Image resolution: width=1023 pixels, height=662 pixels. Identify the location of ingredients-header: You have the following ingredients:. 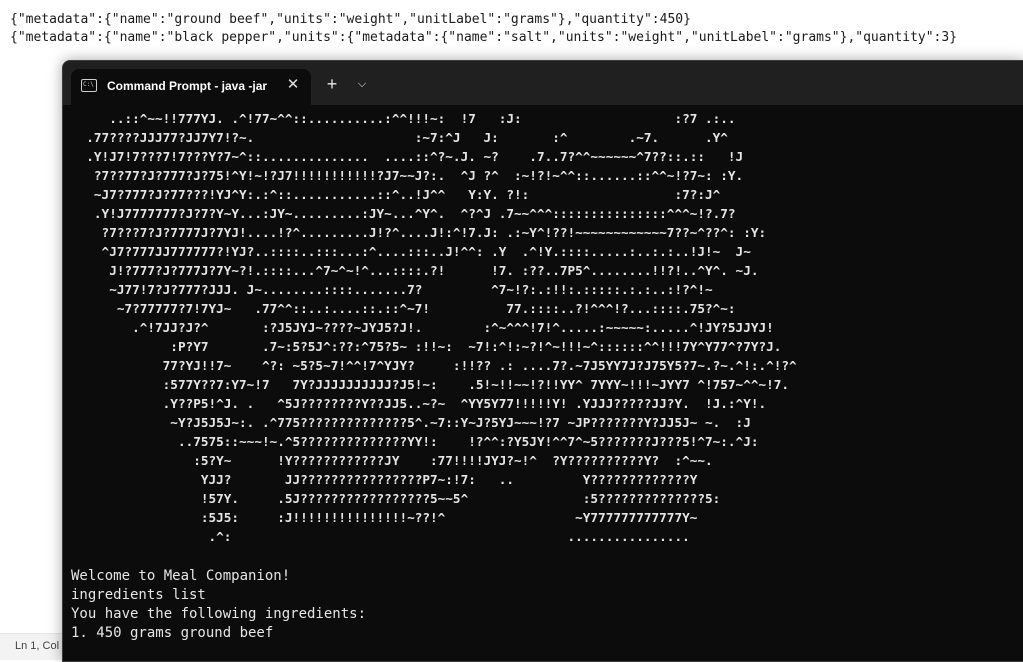
(219, 614).